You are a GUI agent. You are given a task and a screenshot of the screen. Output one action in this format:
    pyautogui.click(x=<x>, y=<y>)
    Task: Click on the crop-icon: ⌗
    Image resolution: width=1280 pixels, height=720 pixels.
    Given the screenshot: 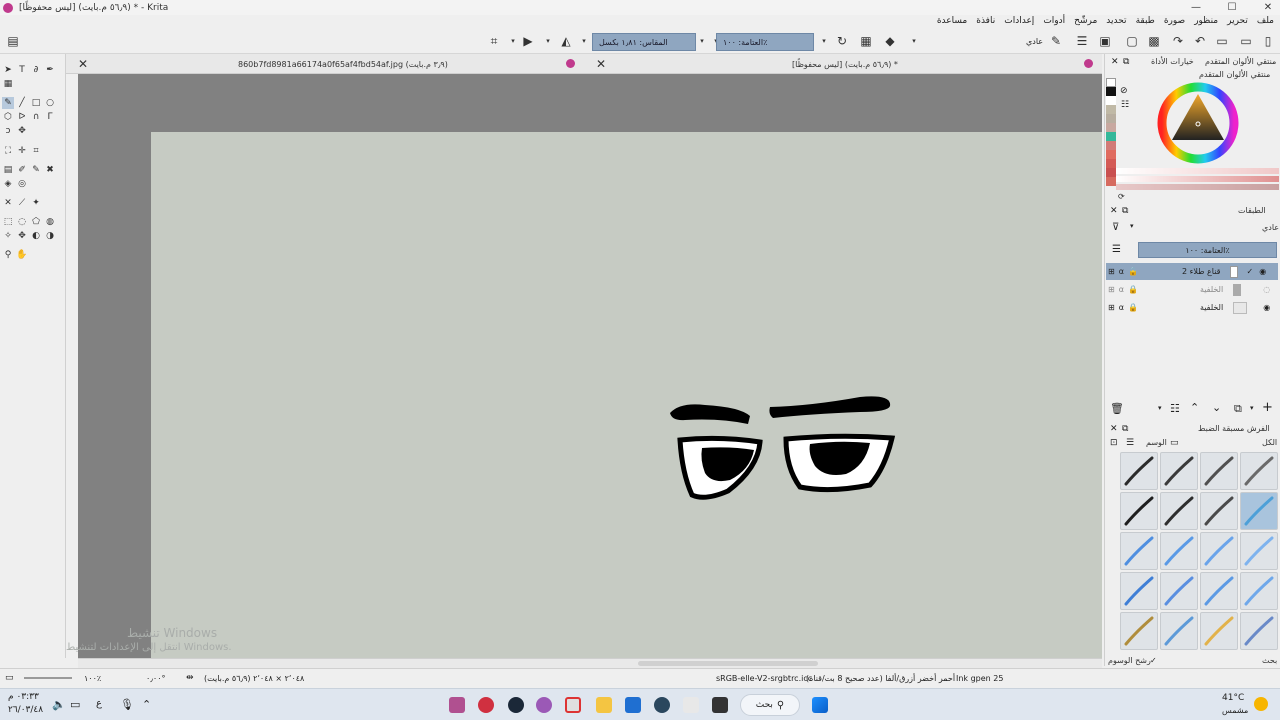 What is the action you would take?
    pyautogui.click(x=494, y=41)
    